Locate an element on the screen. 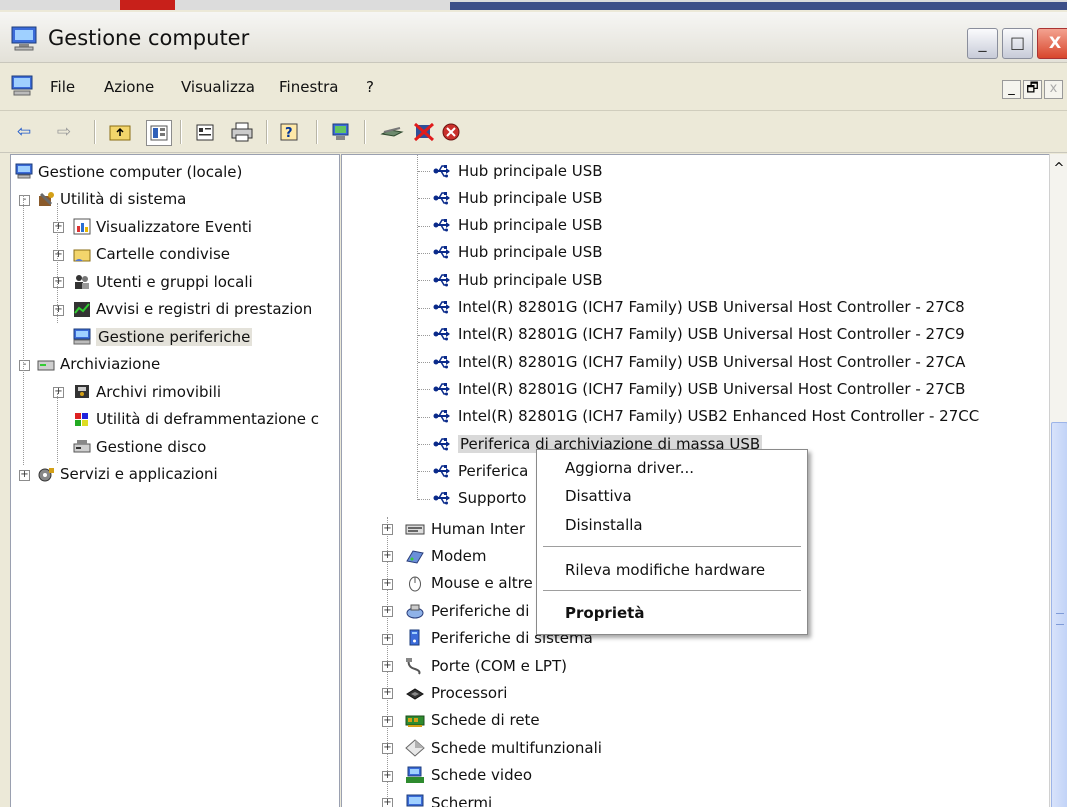 The height and width of the screenshot is (807, 1067). device-category: Schermi is located at coordinates (448, 798).